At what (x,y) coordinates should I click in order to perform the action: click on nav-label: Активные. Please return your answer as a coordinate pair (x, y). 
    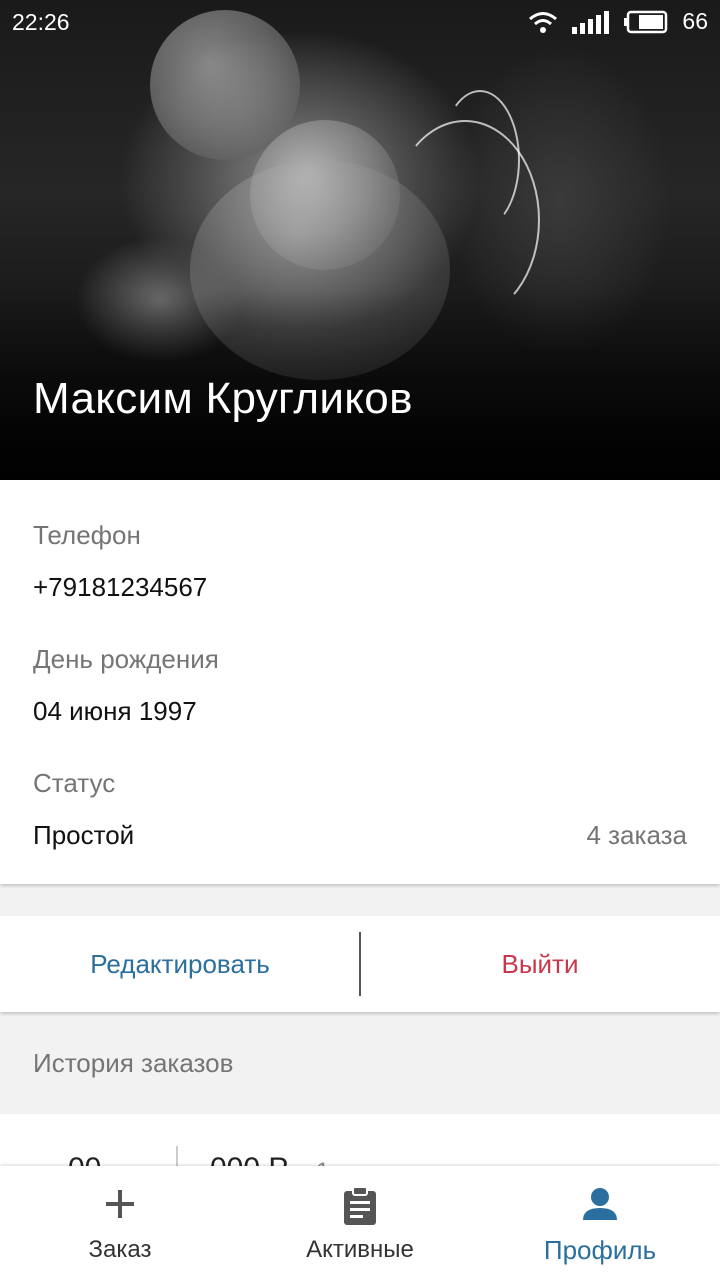
    Looking at the image, I should click on (360, 1249).